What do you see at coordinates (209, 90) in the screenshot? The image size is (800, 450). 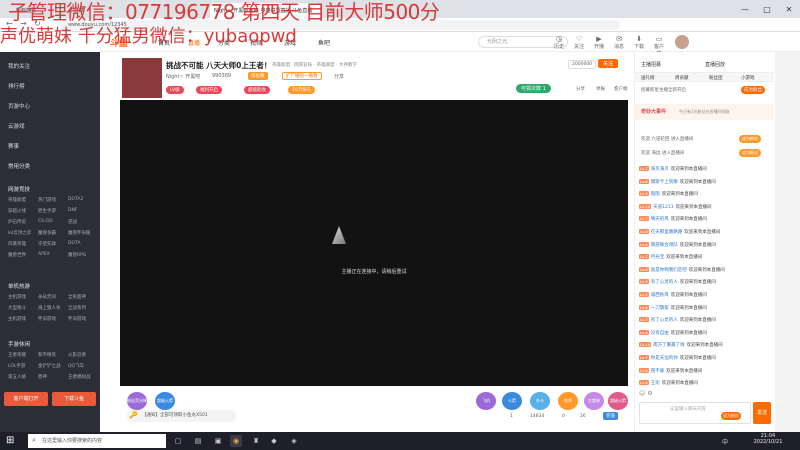 I see `welfare-tag: 福利开启` at bounding box center [209, 90].